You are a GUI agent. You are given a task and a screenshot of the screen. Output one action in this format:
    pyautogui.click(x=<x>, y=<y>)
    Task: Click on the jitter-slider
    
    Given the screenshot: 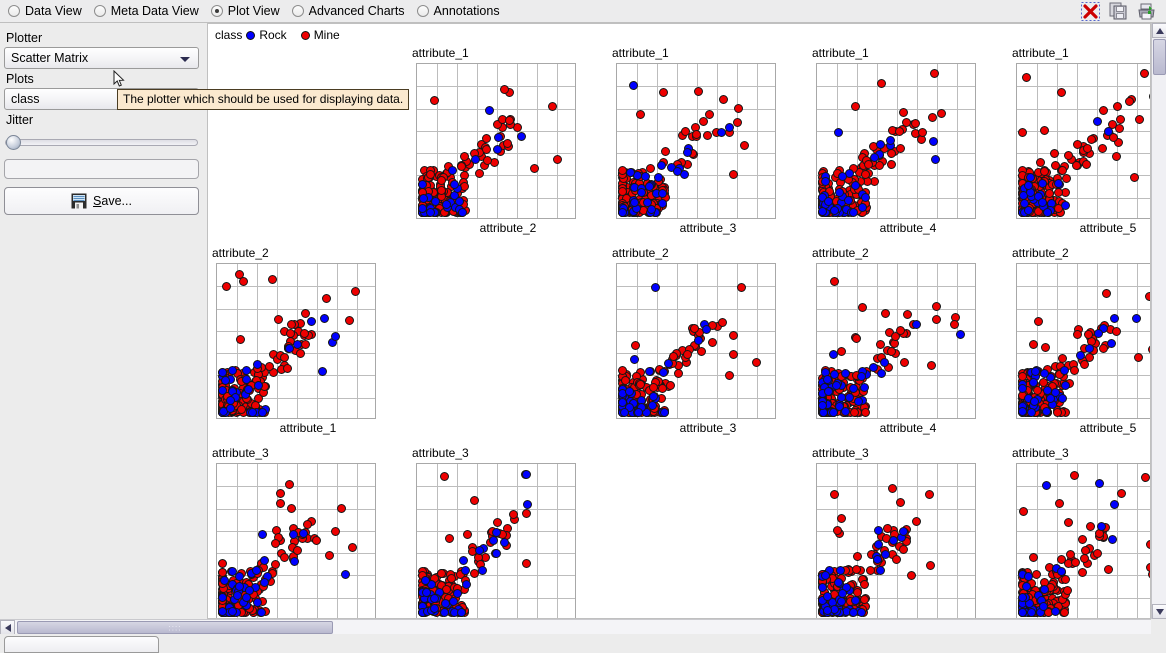 What is the action you would take?
    pyautogui.click(x=101, y=142)
    